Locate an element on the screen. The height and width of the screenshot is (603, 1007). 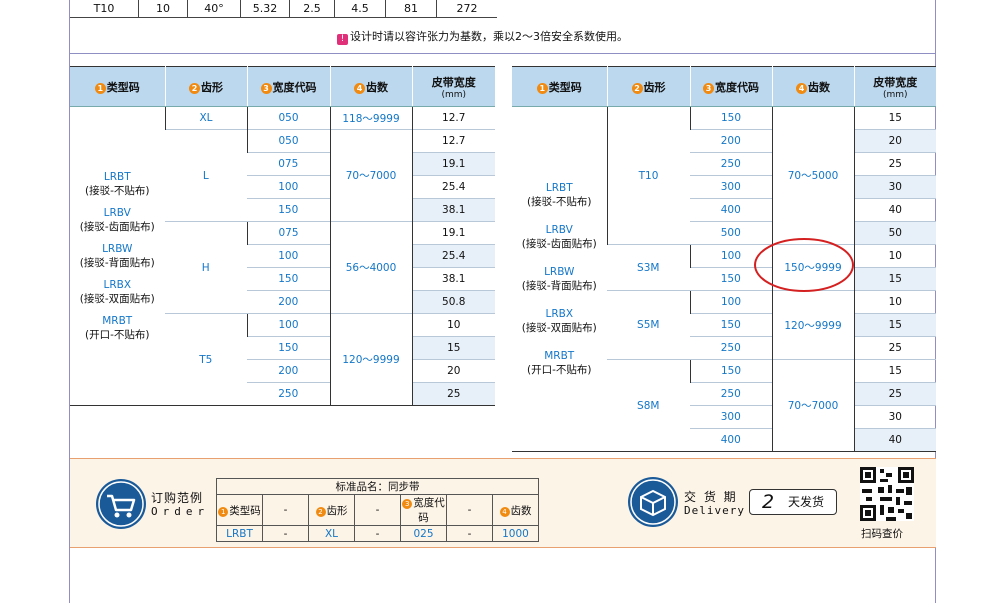
tooth-cell: T5 is located at coordinates (206, 359).